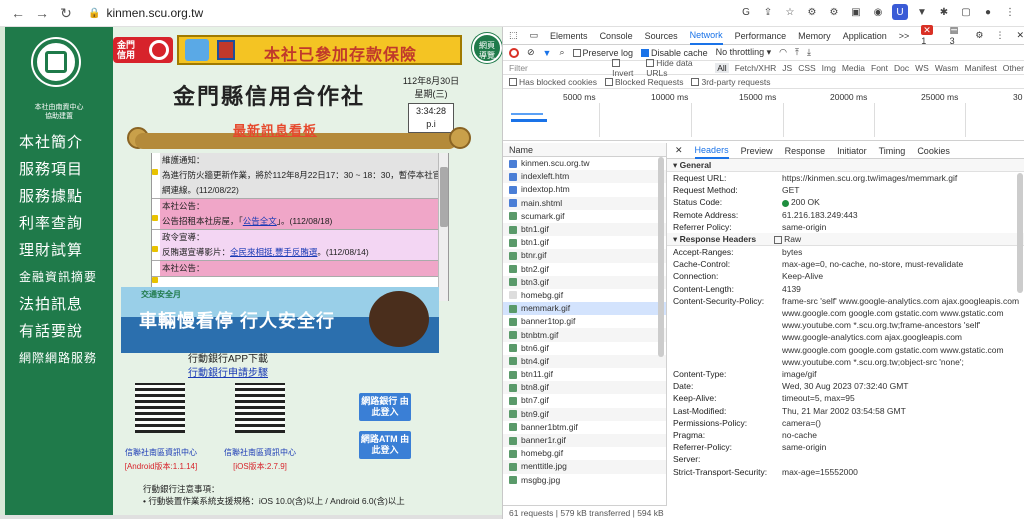 The image size is (1024, 519). What do you see at coordinates (443, 227) in the screenshot?
I see `news-scrollbar` at bounding box center [443, 227].